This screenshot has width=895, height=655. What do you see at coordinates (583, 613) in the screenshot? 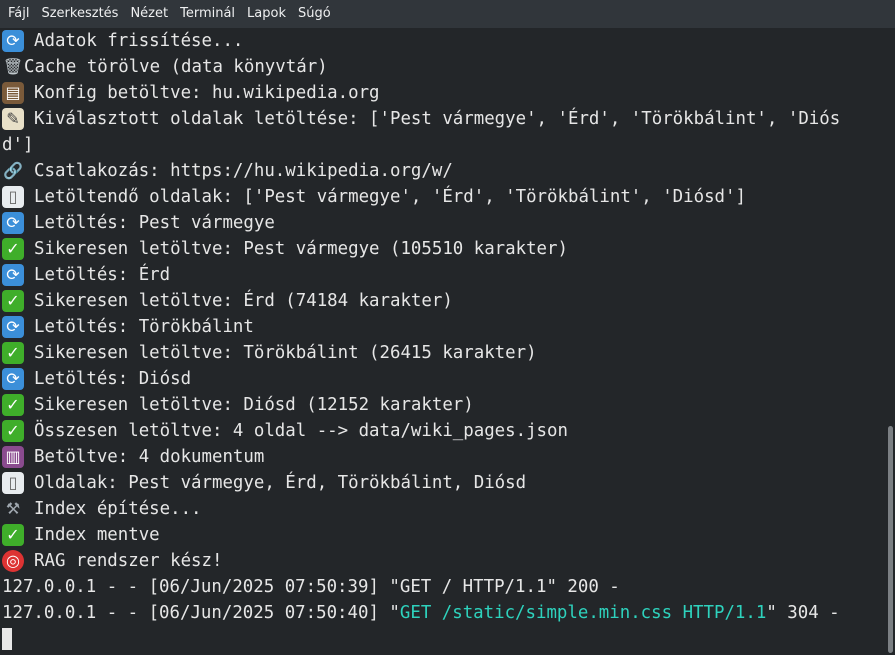
I see `highlighted-request: GET /static/simple.min.css HTTP/1.1` at bounding box center [583, 613].